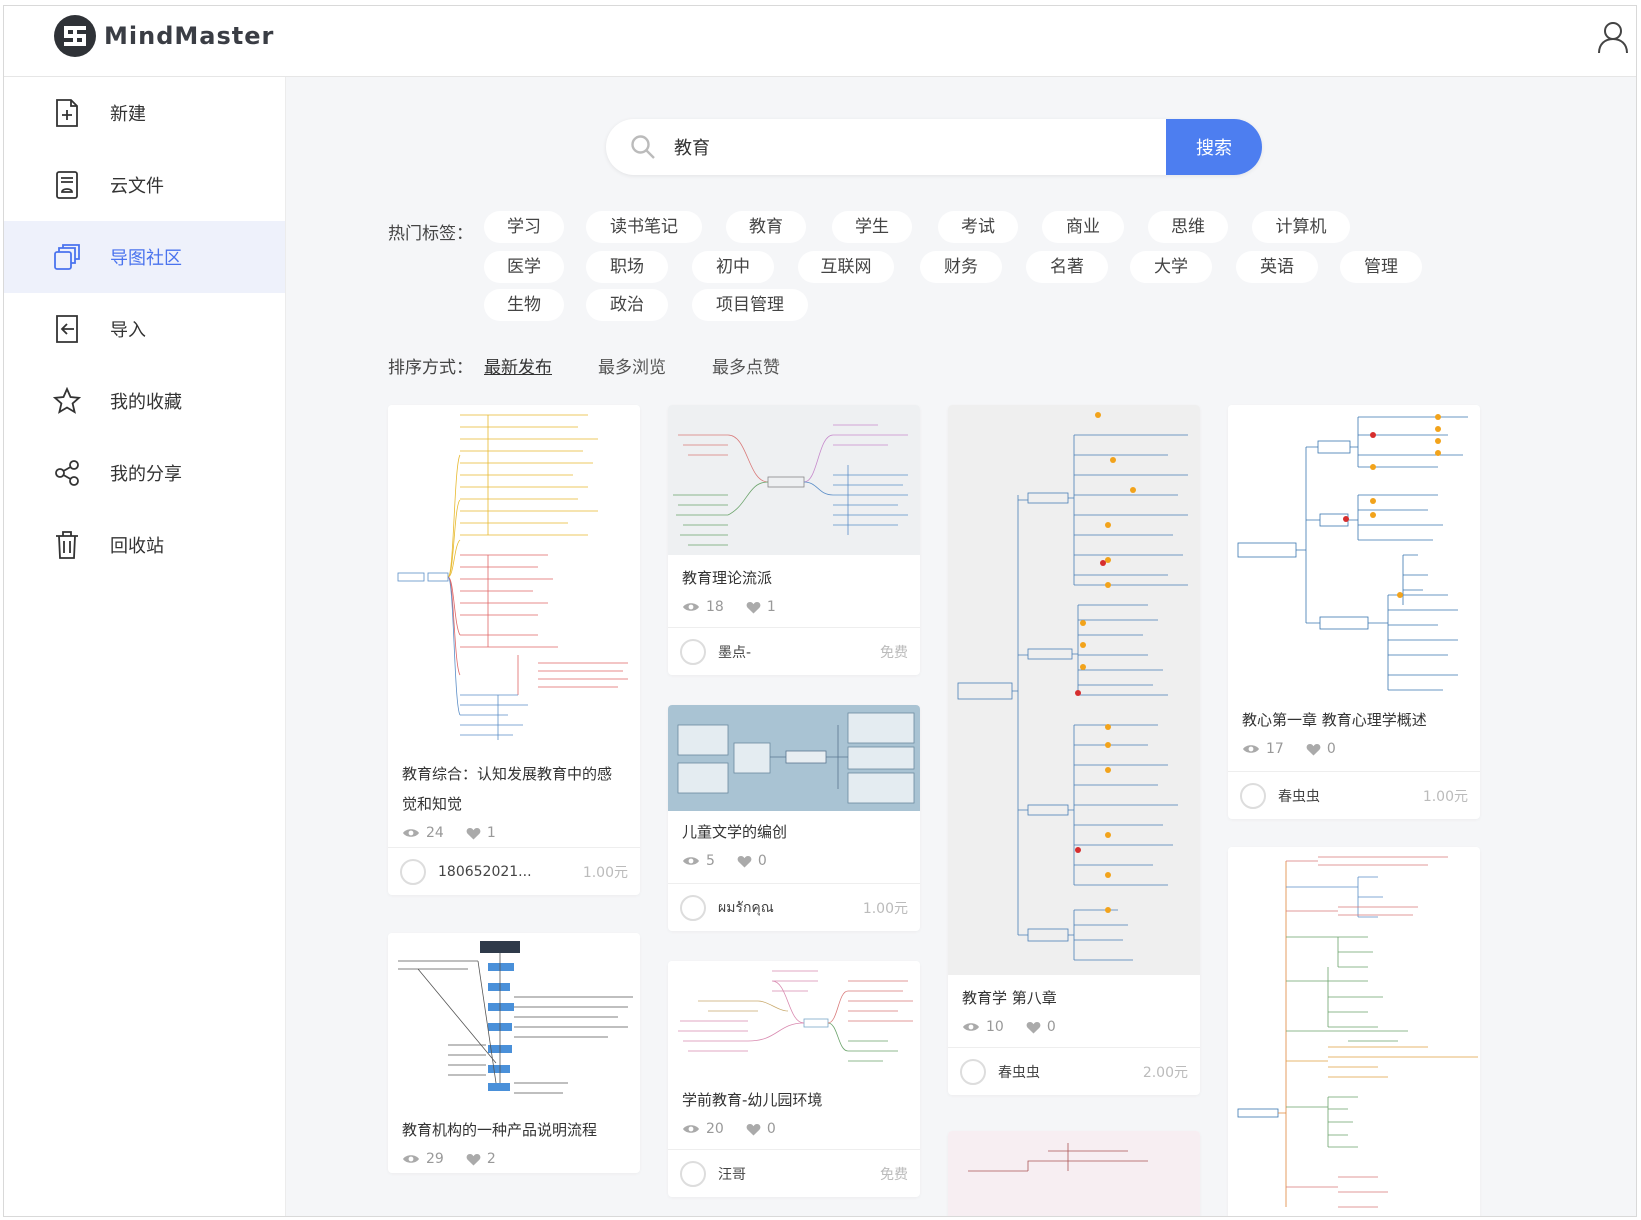  What do you see at coordinates (799, 1174) in the screenshot?
I see `author-name: 汪哥` at bounding box center [799, 1174].